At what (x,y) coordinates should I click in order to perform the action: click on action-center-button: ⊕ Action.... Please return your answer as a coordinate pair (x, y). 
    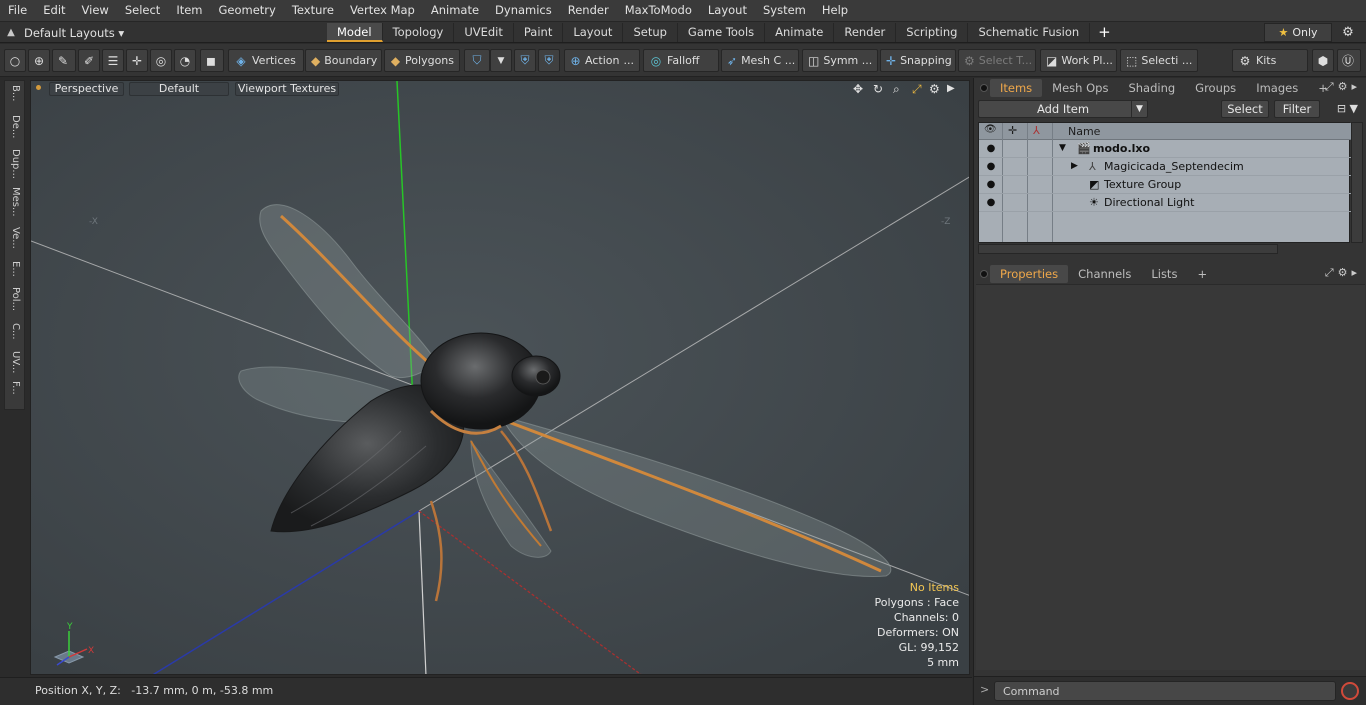
    Looking at the image, I should click on (602, 60).